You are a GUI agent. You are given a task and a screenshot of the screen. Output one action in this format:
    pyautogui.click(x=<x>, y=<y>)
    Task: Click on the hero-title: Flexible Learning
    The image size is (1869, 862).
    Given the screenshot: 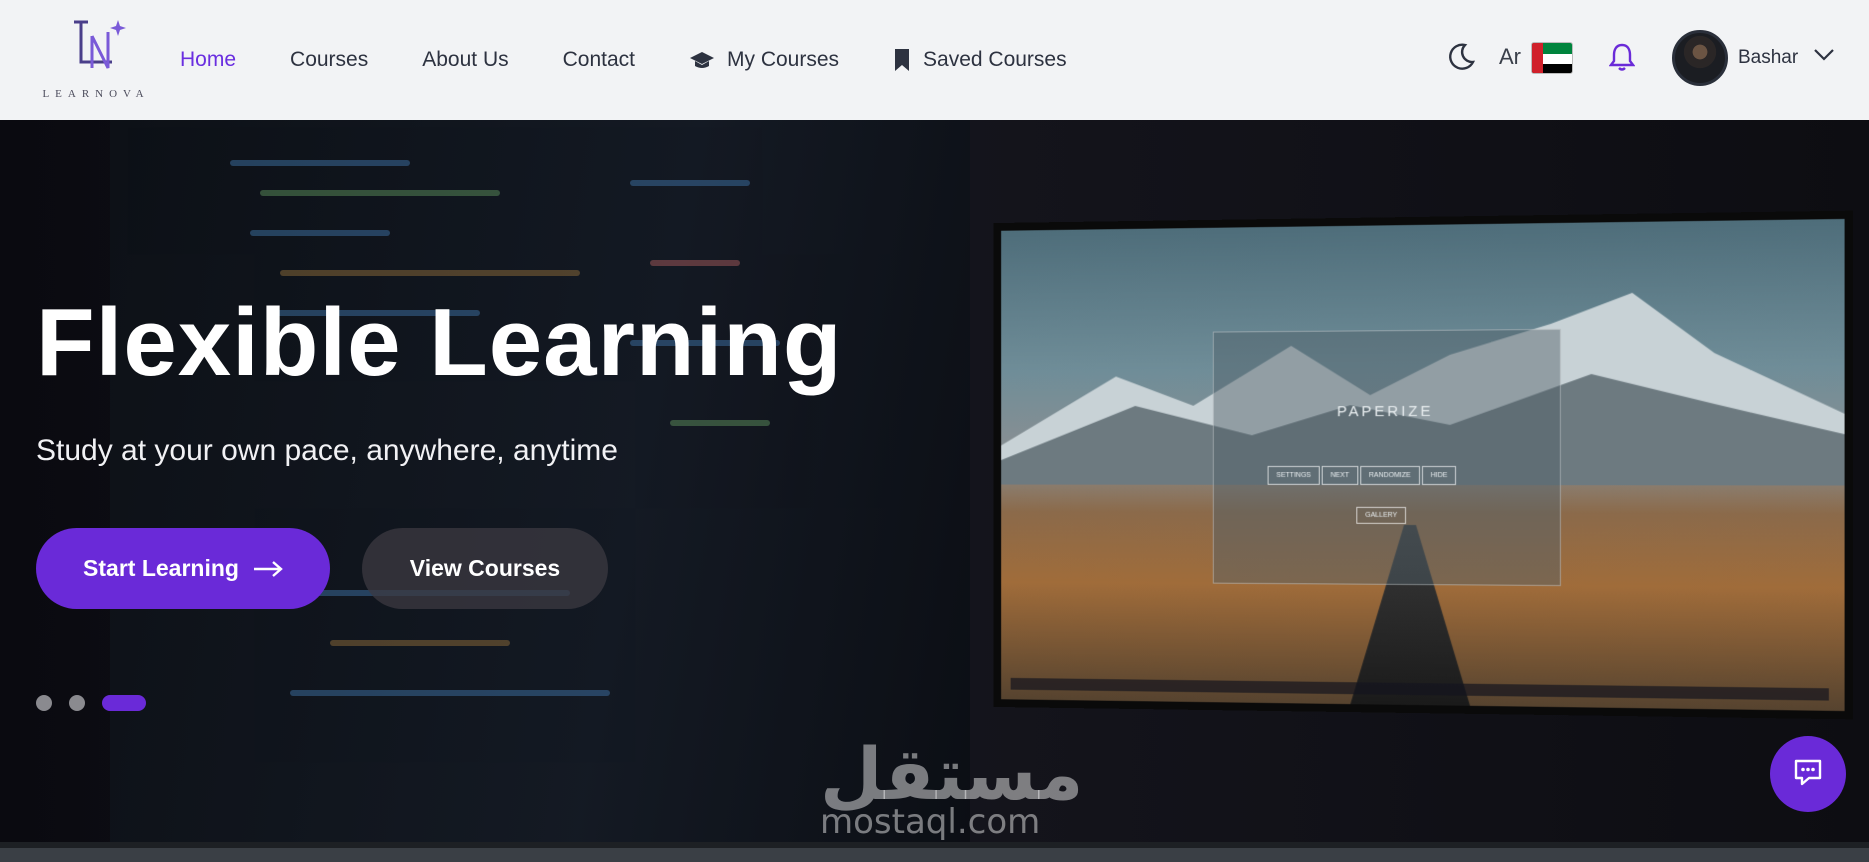 What is the action you would take?
    pyautogui.click(x=439, y=342)
    